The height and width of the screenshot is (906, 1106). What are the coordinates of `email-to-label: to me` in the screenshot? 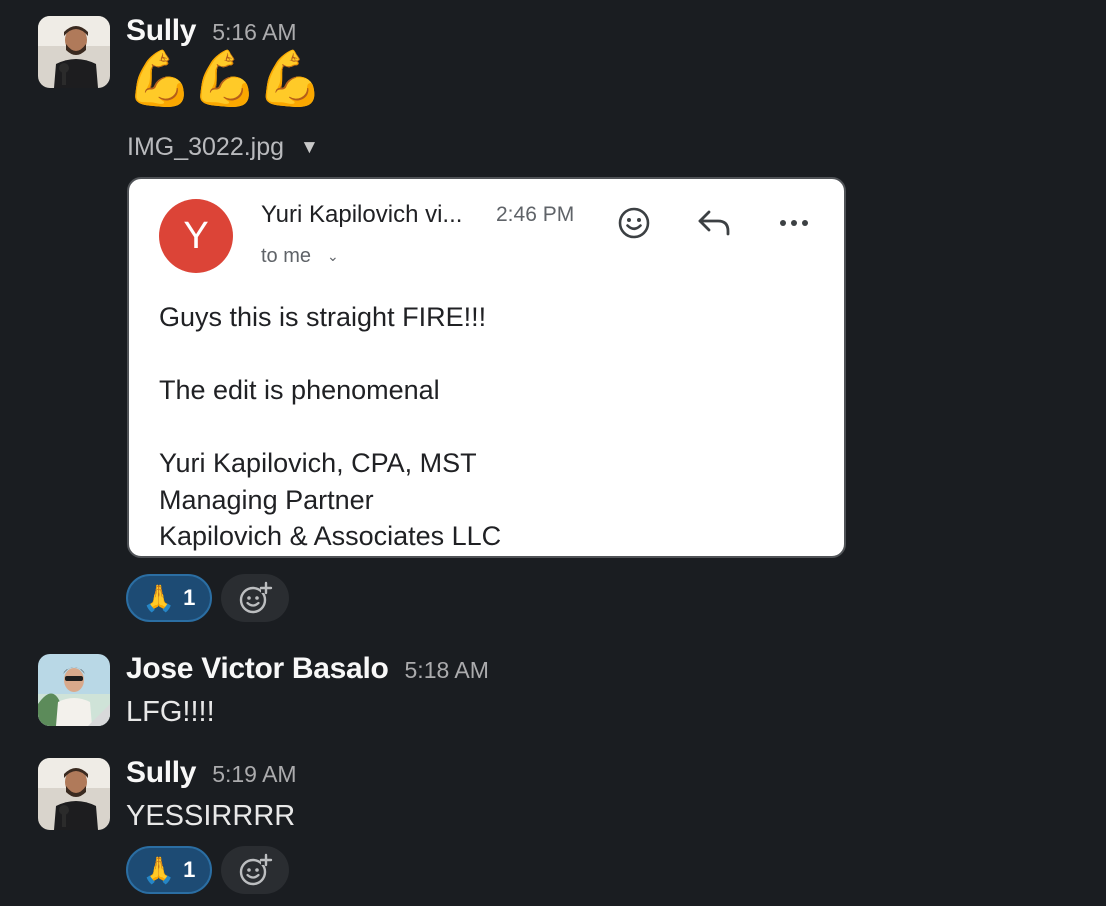 It's located at (286, 256).